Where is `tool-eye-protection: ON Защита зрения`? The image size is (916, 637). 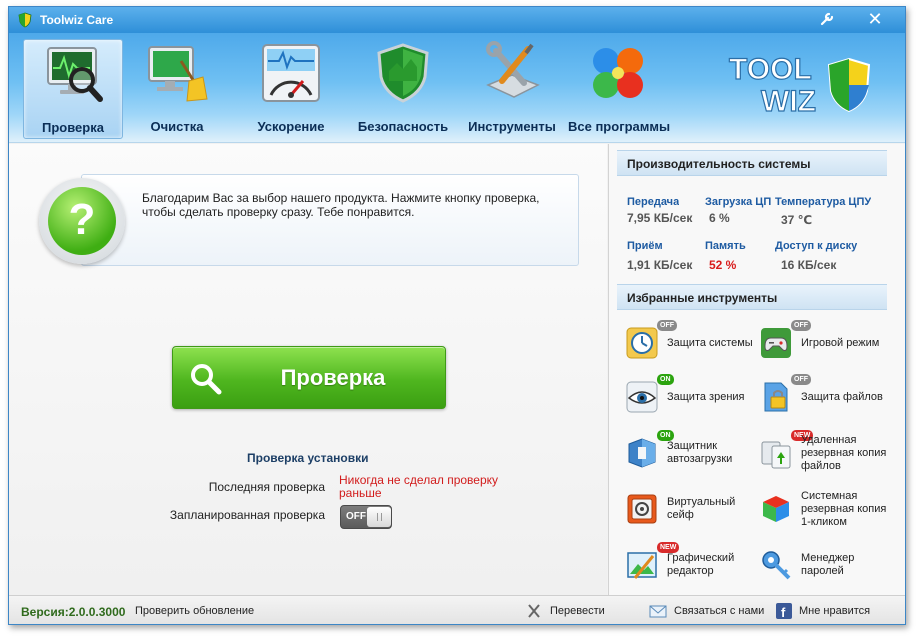
tool-eye-protection: ON Защита зрения is located at coordinates (692, 397).